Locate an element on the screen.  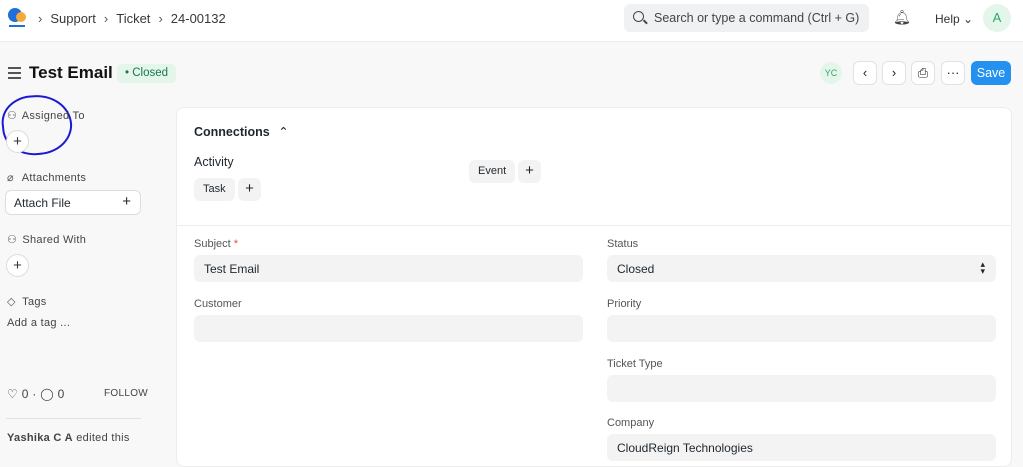
attach-file-button: Attach File + is located at coordinates (73, 202).